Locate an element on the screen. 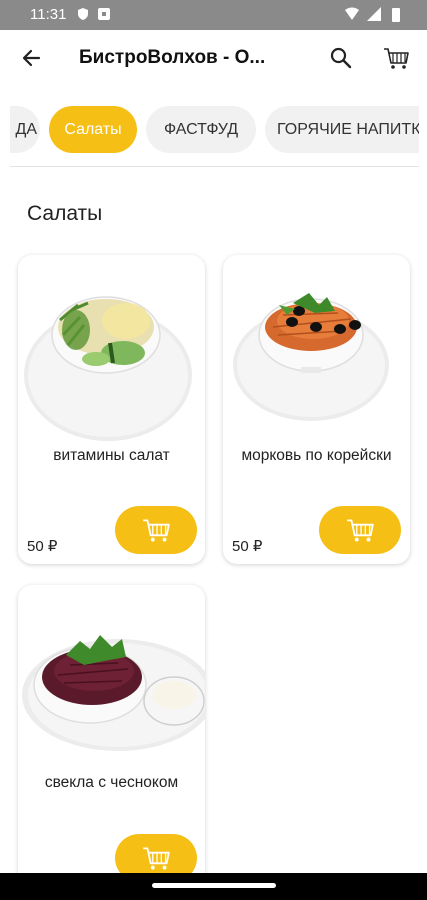  tab-label: ДА is located at coordinates (26, 129).